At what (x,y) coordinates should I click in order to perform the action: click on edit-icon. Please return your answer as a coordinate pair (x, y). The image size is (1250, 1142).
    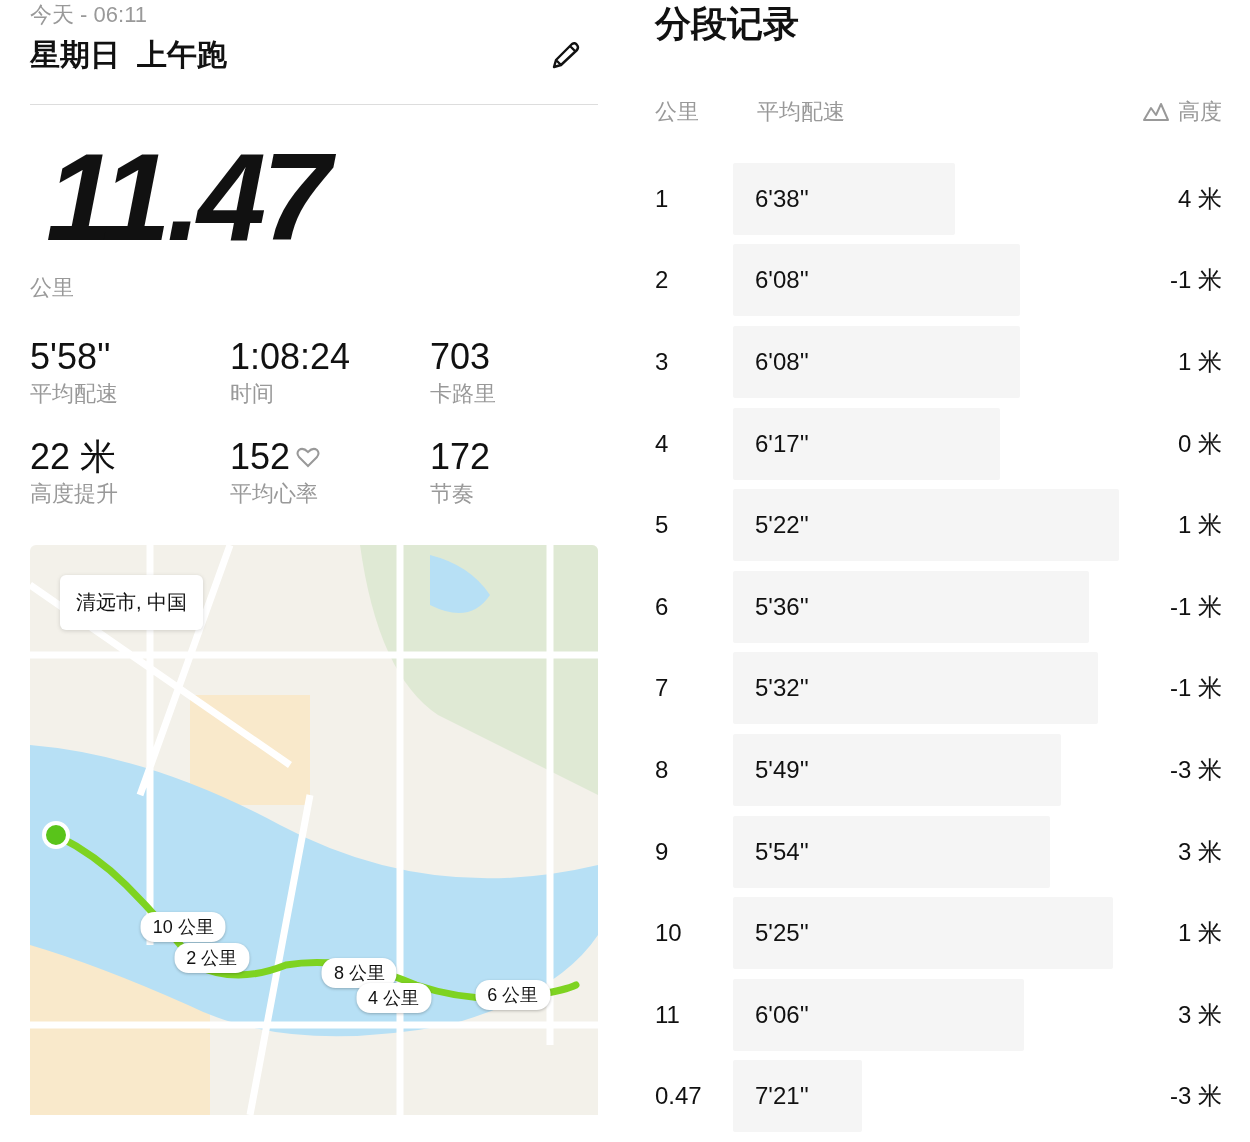
    Looking at the image, I should click on (566, 55).